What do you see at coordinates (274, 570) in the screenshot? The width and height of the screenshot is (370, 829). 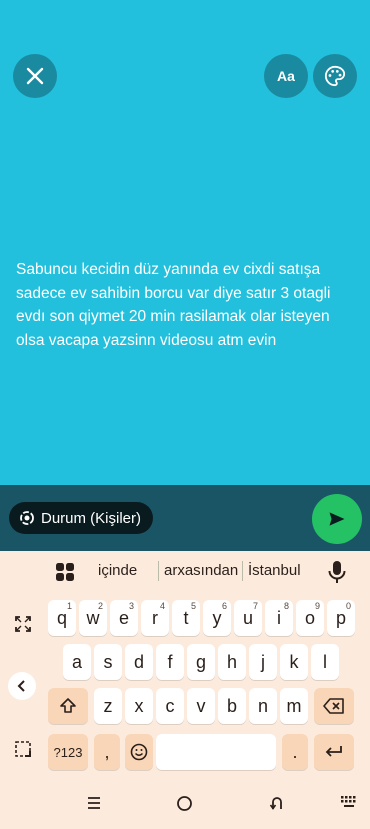 I see `suggestion-3: İstanbul` at bounding box center [274, 570].